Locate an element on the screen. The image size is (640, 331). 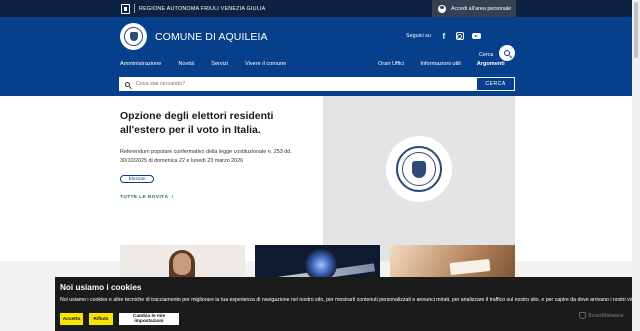
search-button-label: CERCA is located at coordinates (495, 84).